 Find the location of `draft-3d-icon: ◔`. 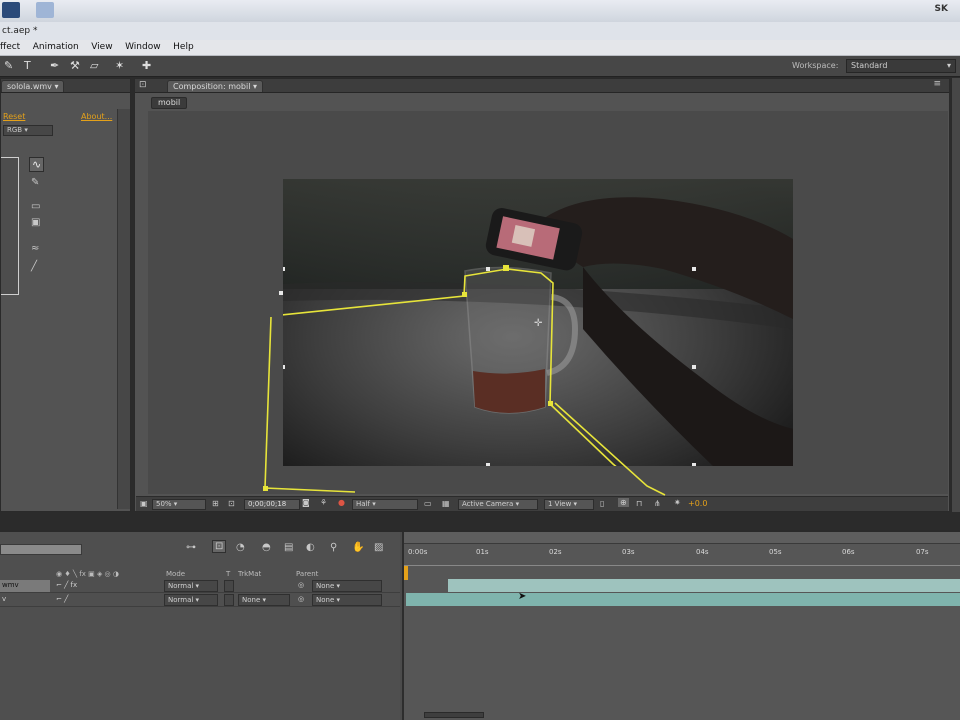

draft-3d-icon: ◔ is located at coordinates (240, 547).